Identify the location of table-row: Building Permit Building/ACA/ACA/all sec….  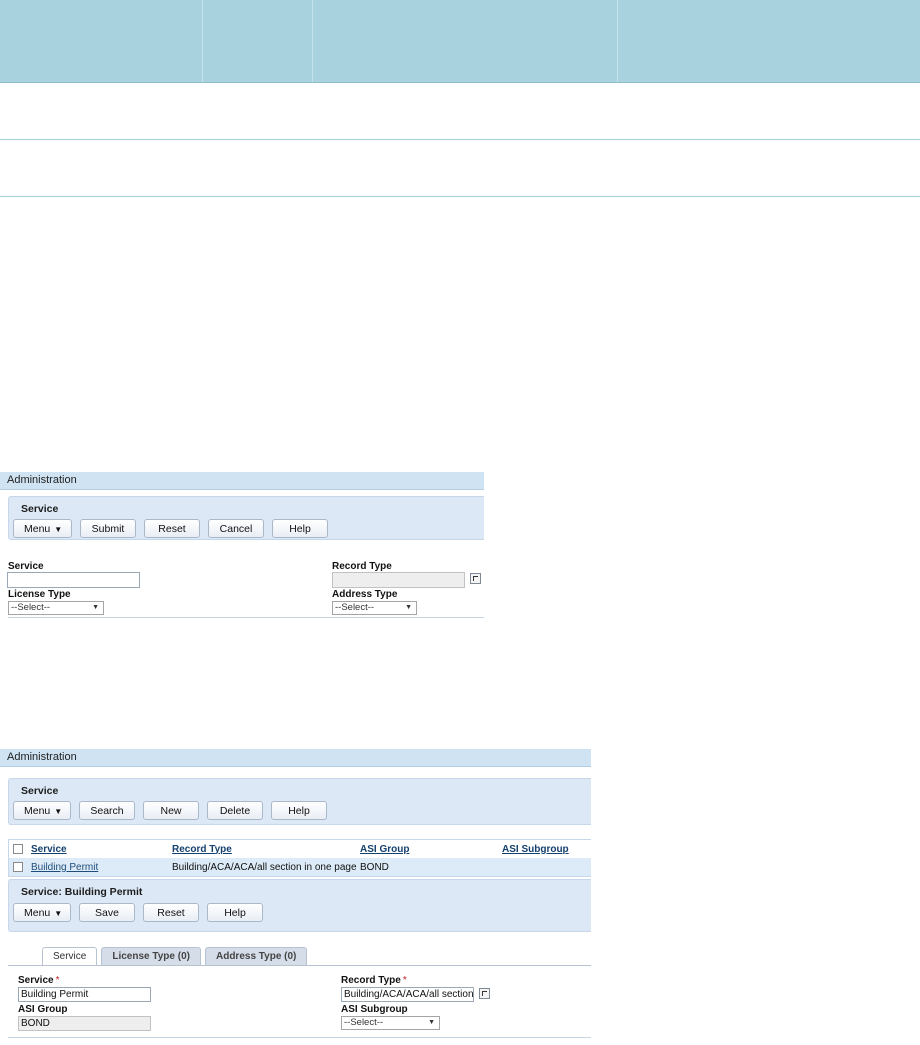
(300, 867).